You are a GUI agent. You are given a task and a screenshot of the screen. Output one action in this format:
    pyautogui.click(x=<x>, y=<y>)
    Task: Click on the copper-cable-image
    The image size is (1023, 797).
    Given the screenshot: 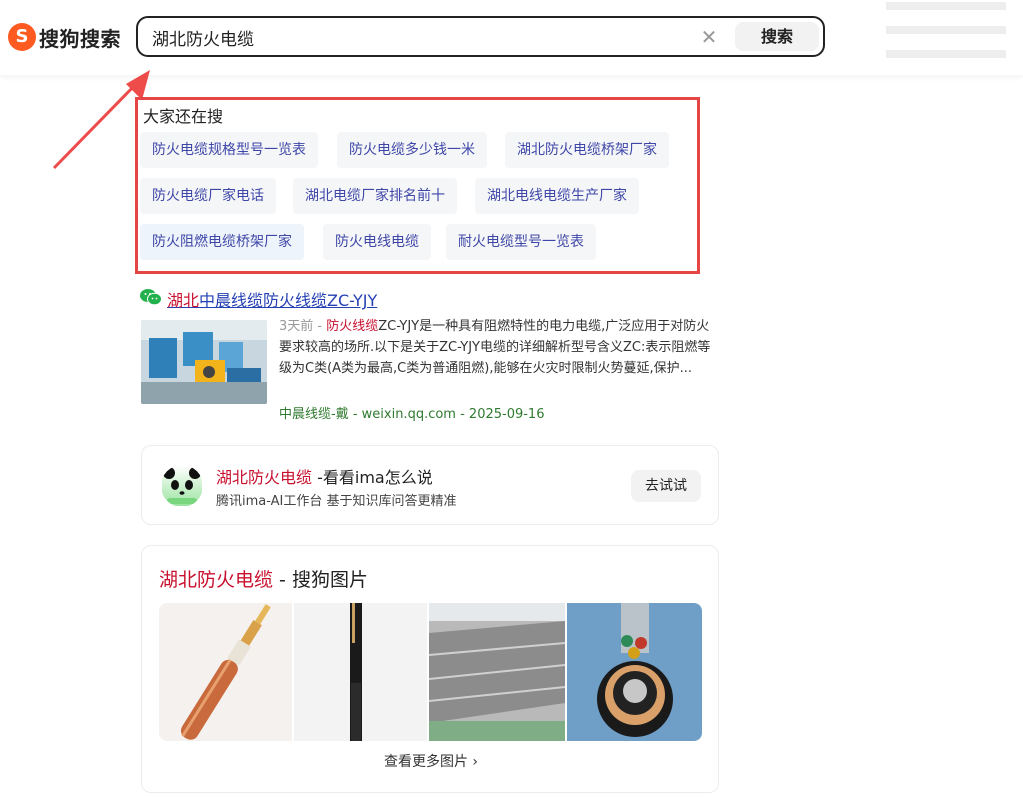 What is the action you would take?
    pyautogui.click(x=225, y=672)
    